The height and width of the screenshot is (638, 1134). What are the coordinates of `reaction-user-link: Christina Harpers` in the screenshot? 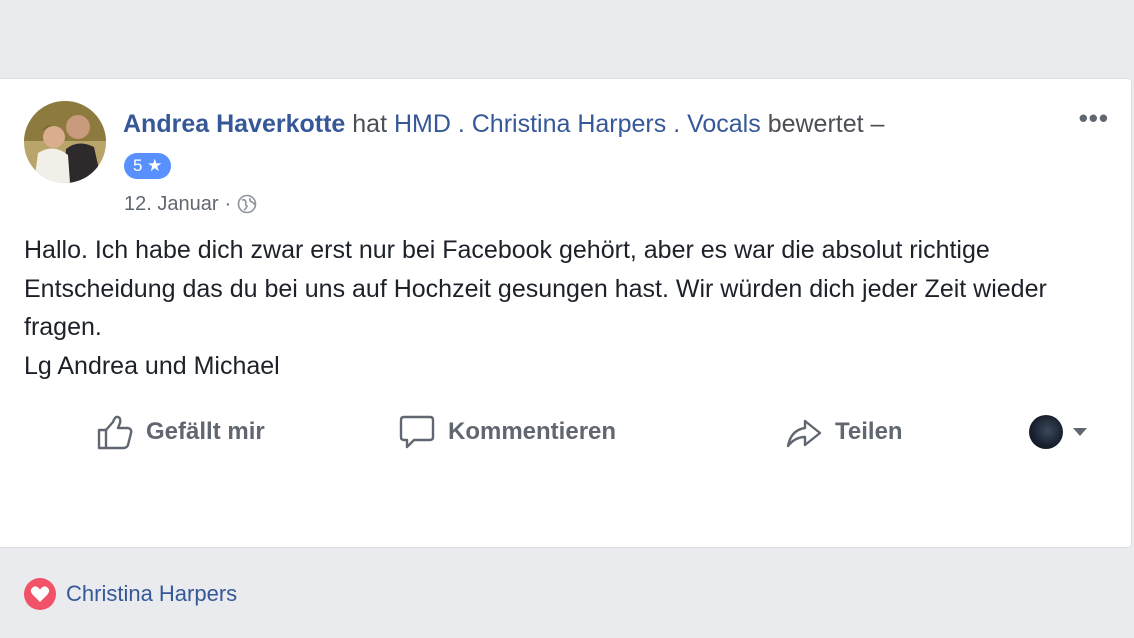 It's located at (151, 594).